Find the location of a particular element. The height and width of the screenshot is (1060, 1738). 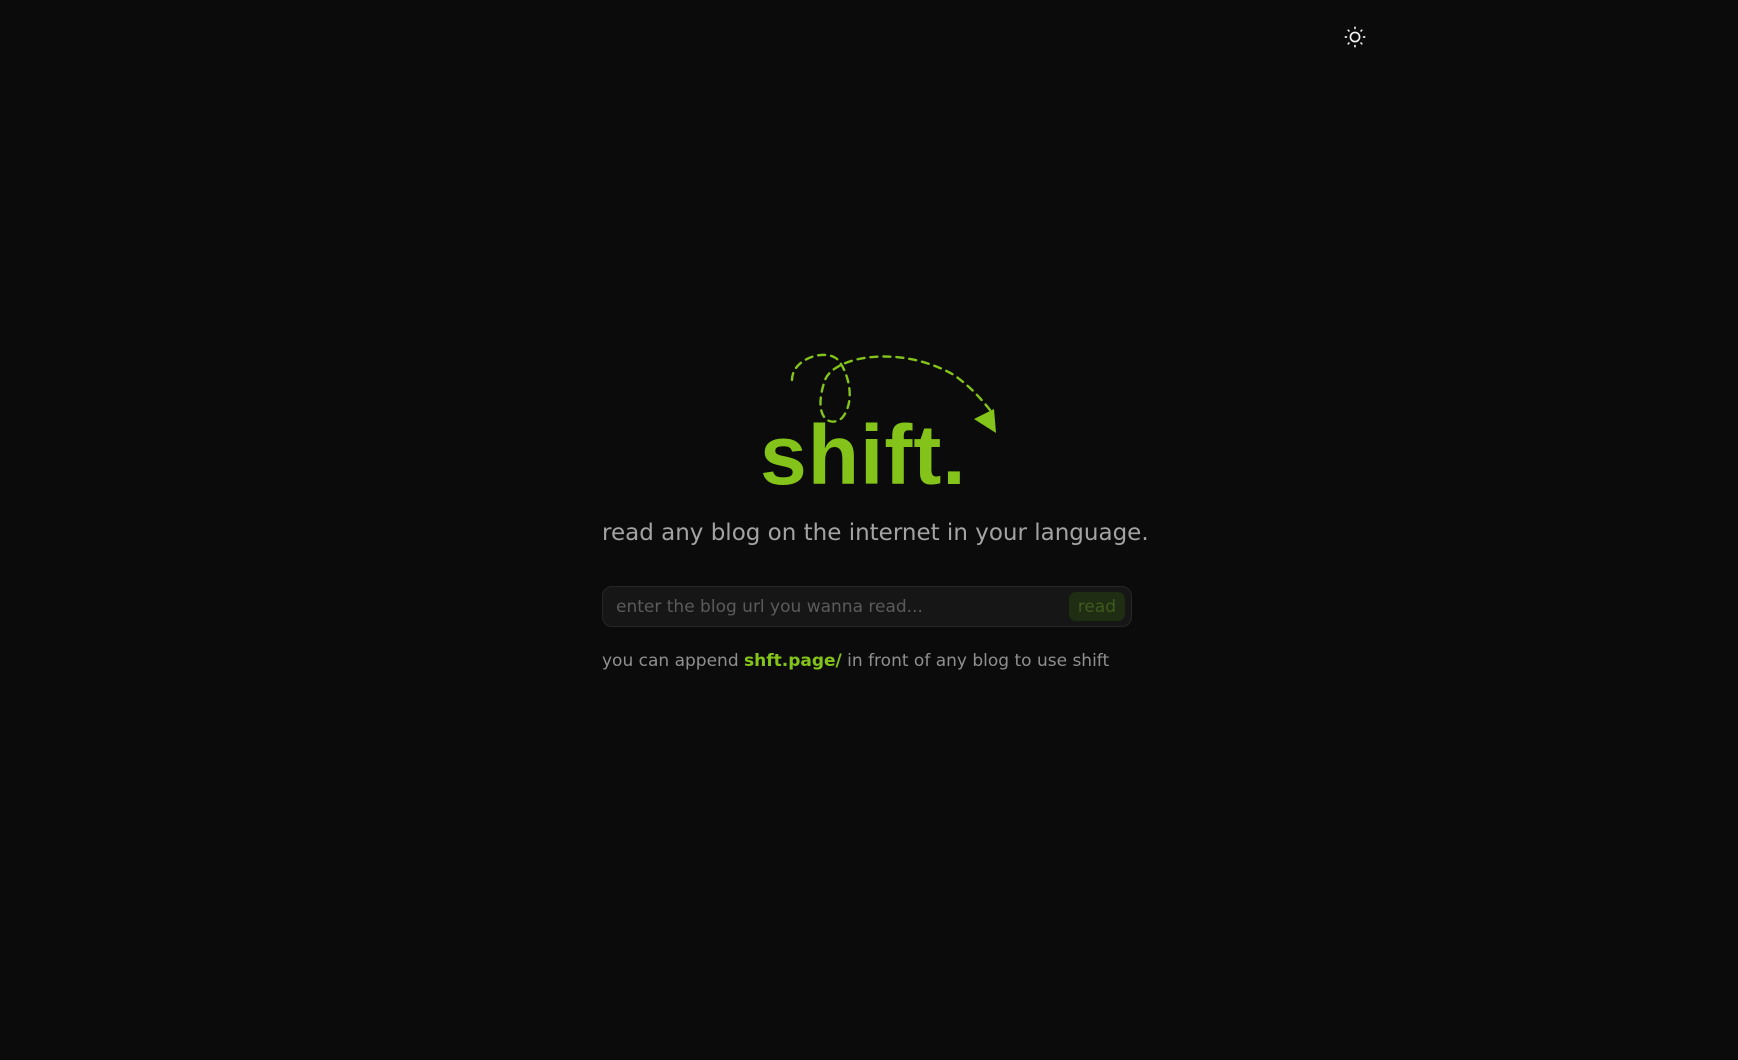

theme-toggle-button is located at coordinates (1355, 37).